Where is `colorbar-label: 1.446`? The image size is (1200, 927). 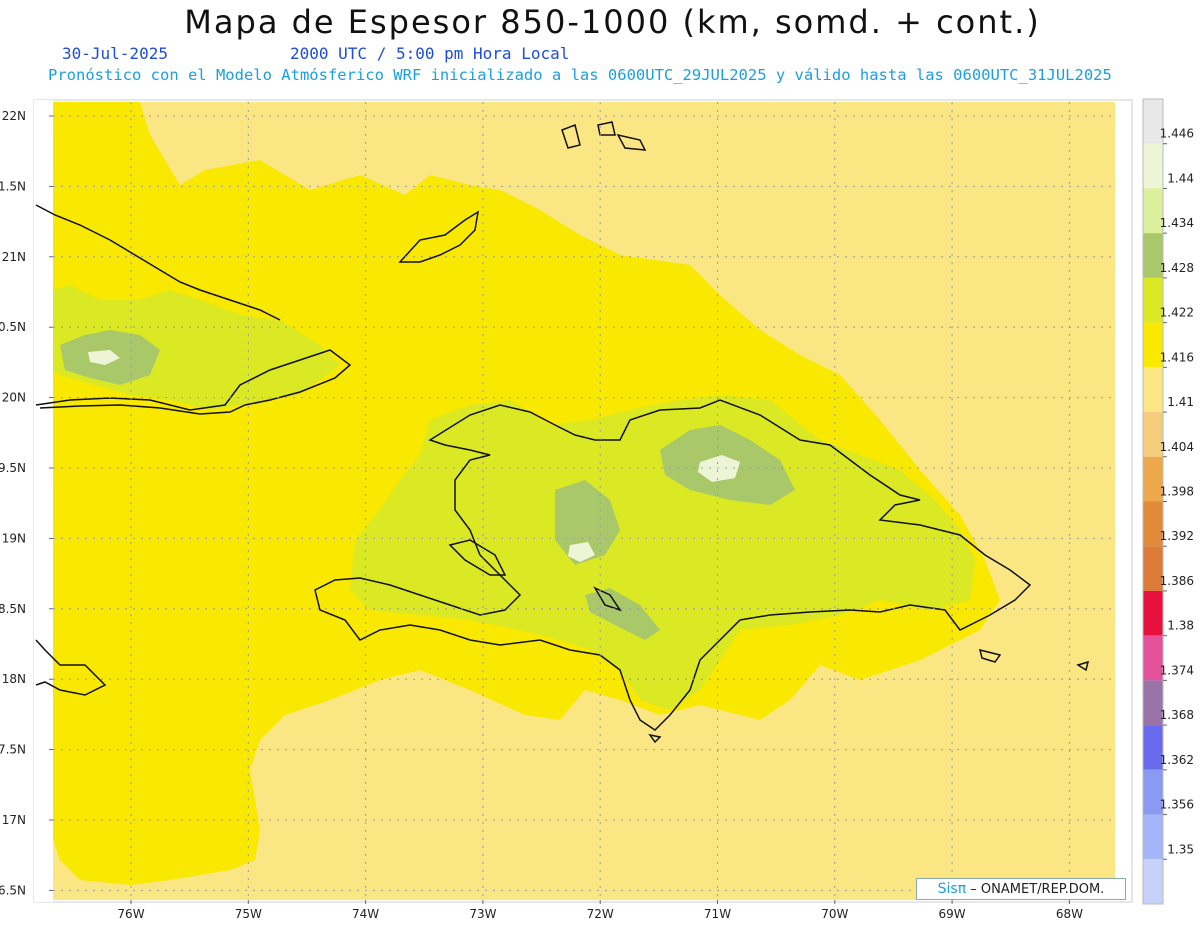 colorbar-label: 1.446 is located at coordinates (1177, 134).